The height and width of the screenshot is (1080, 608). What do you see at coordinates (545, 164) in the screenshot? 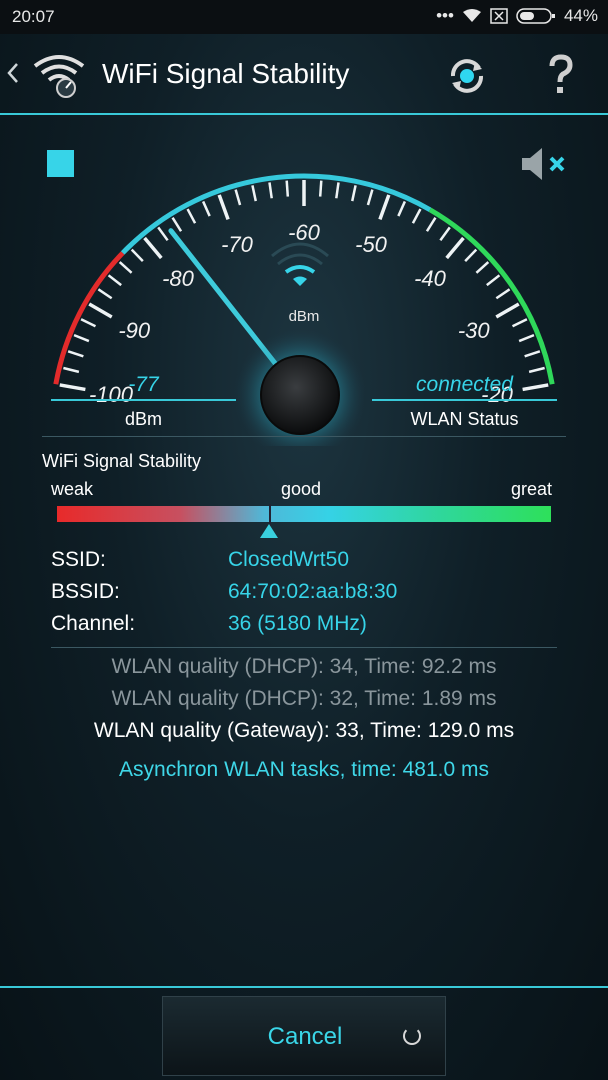
I see `speaker-muted-icon` at bounding box center [545, 164].